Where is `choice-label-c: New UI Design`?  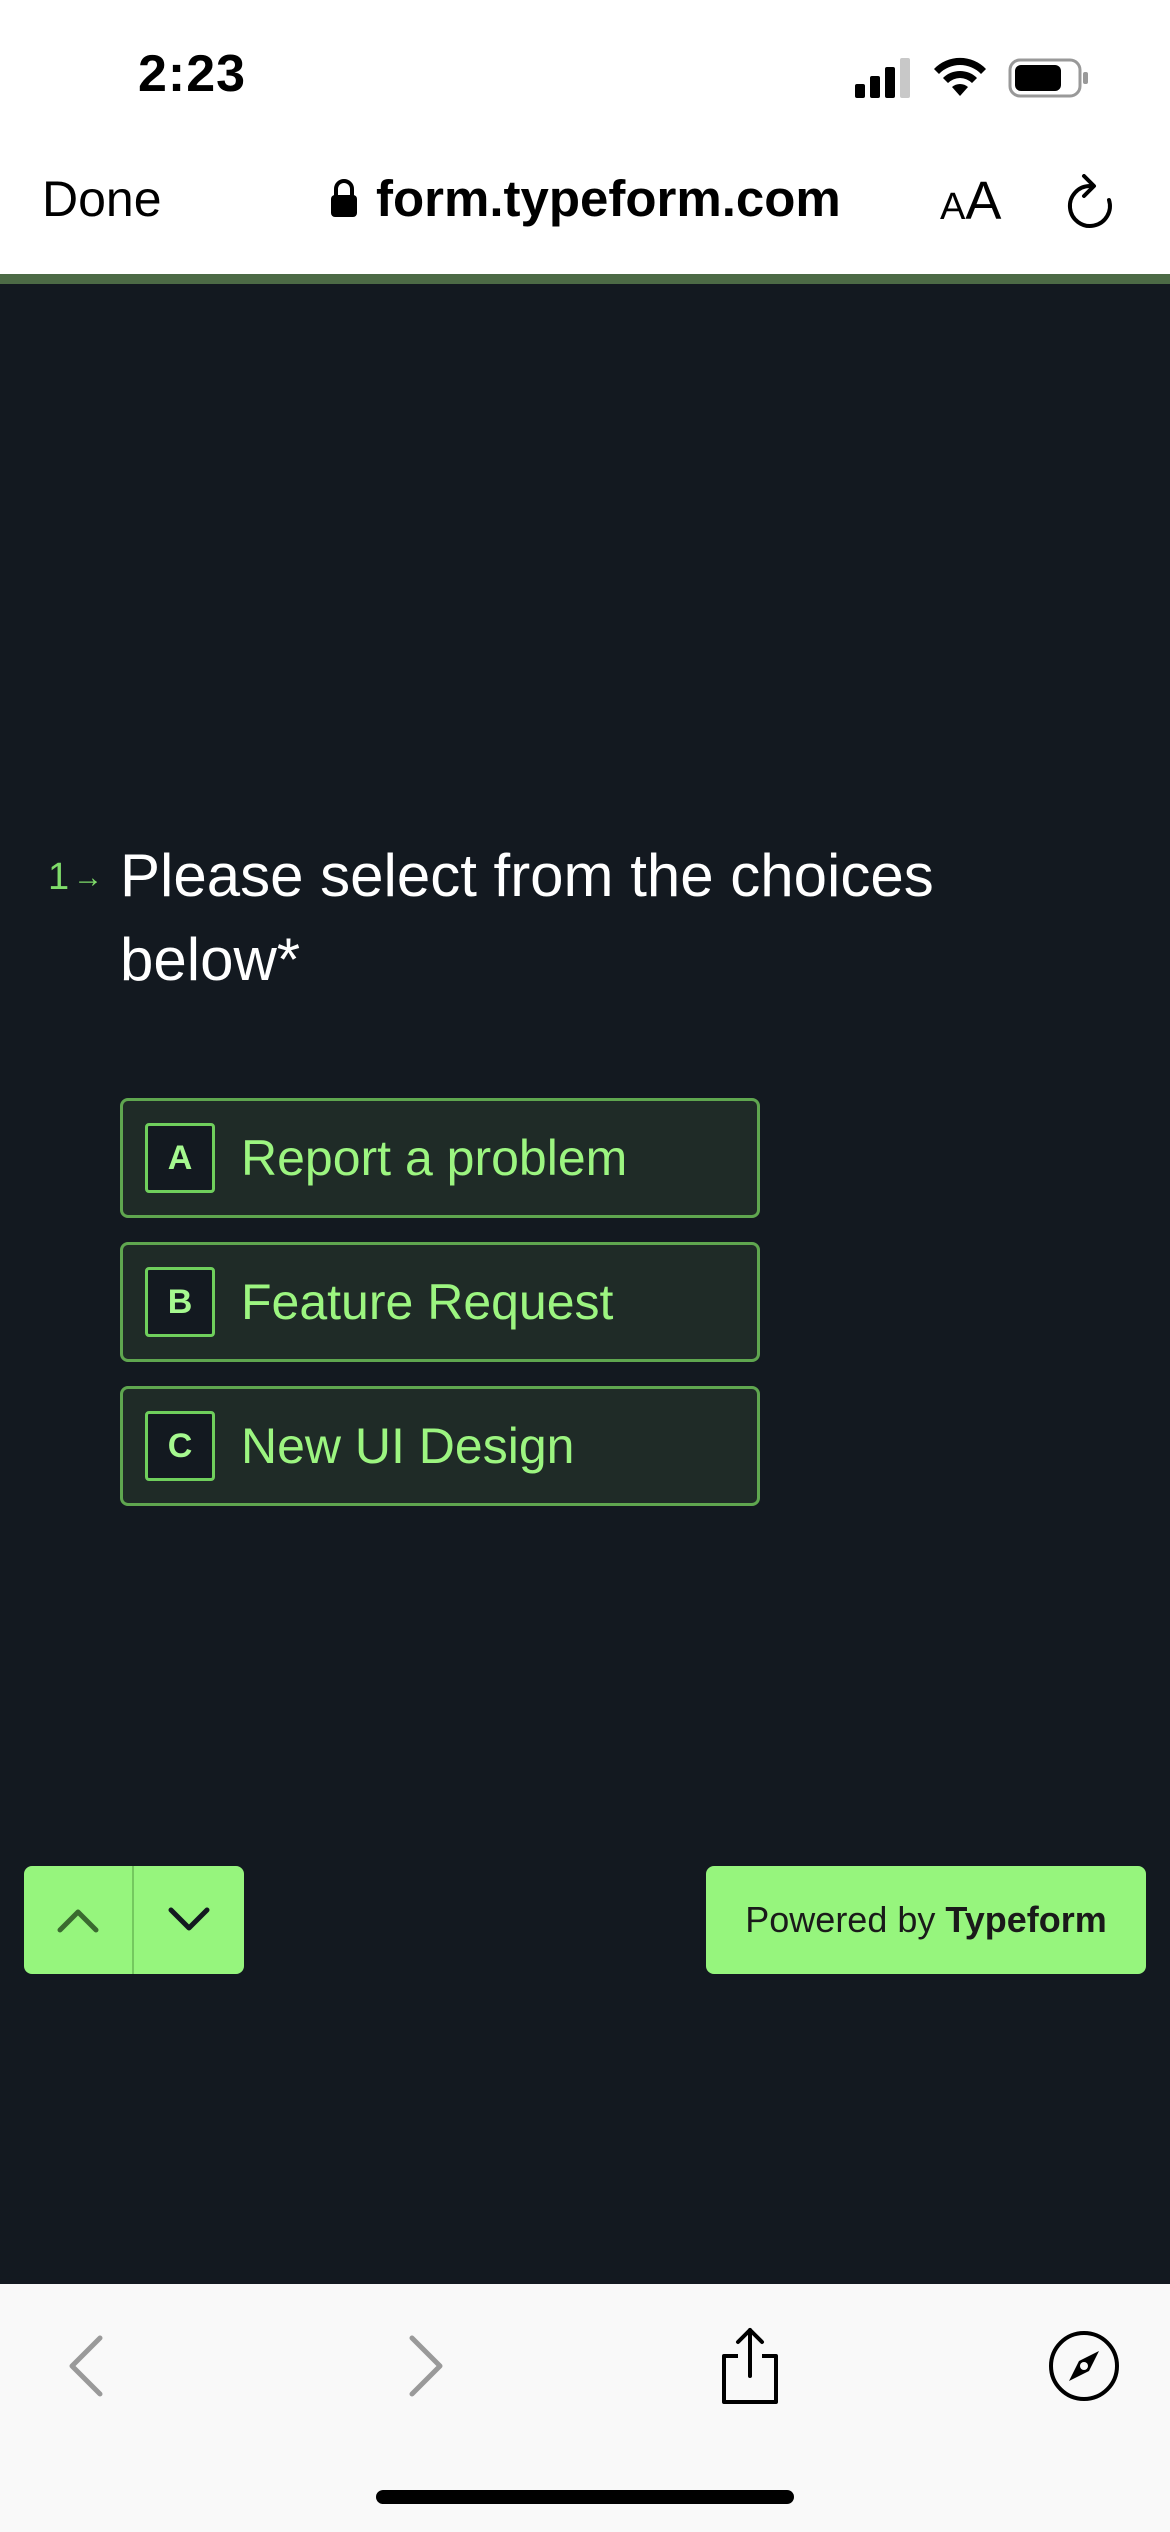 choice-label-c: New UI Design is located at coordinates (408, 1446).